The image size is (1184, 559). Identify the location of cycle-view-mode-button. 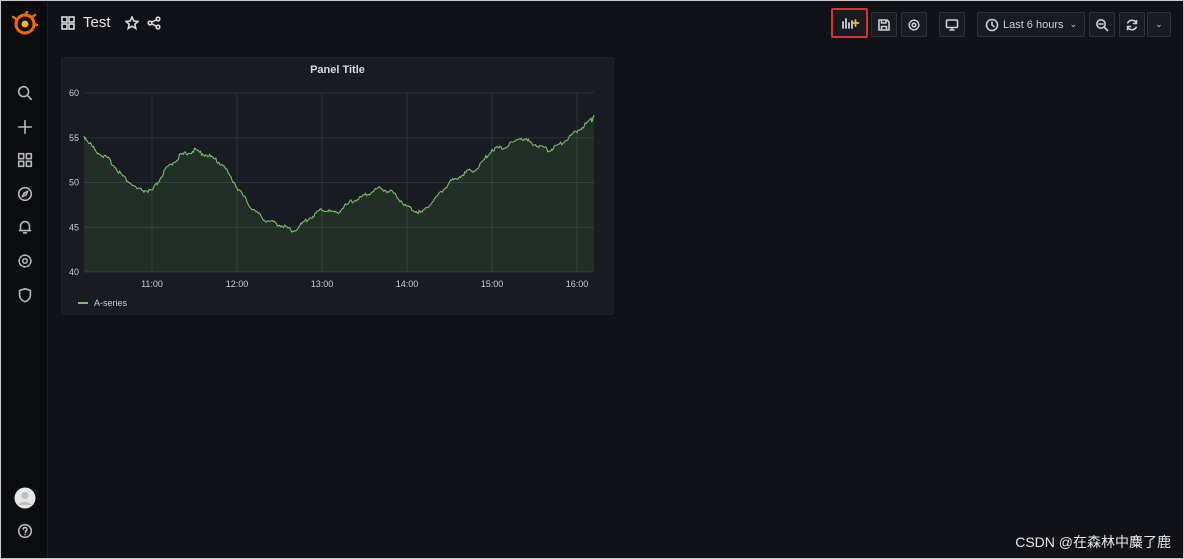
(952, 24).